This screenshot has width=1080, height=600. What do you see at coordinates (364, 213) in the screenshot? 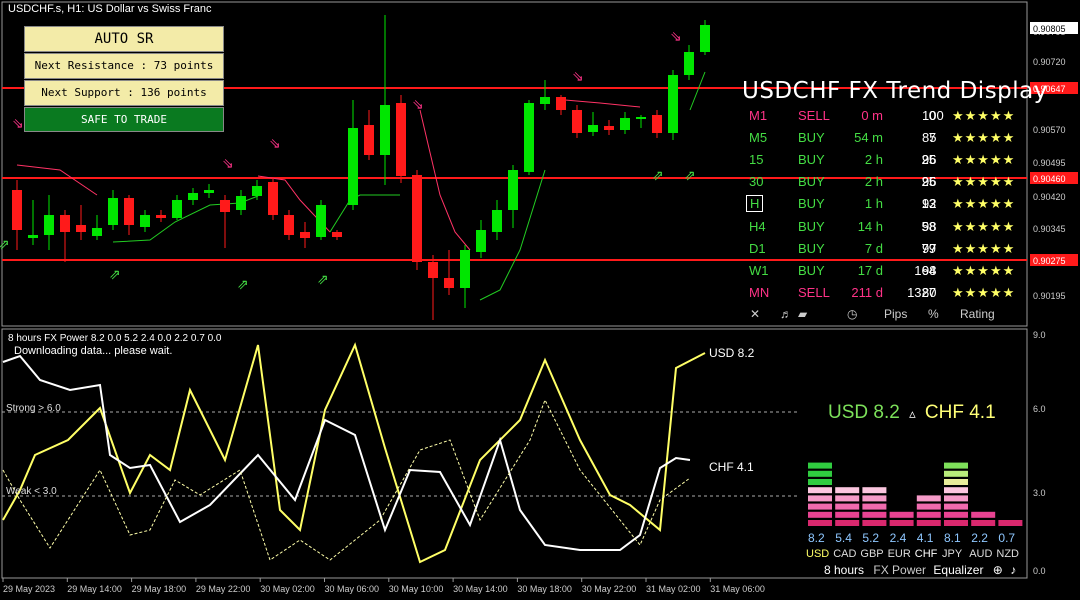
I see `ma-segment-bull` at bounding box center [364, 213].